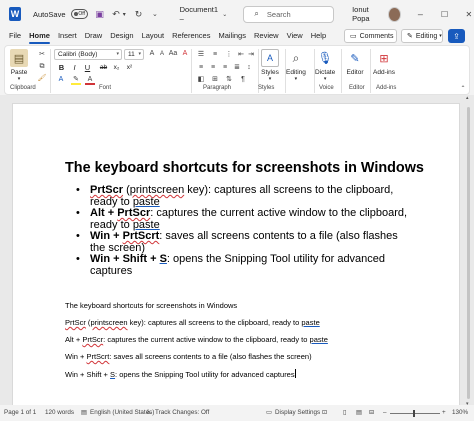  What do you see at coordinates (251, 55) in the screenshot?
I see `increase-indent-icon: ⇥` at bounding box center [251, 55].